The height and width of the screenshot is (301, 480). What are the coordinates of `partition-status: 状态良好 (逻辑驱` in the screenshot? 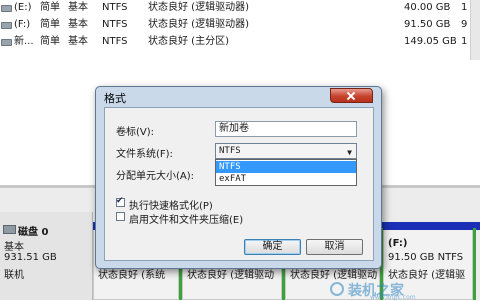 It's located at (427, 275).